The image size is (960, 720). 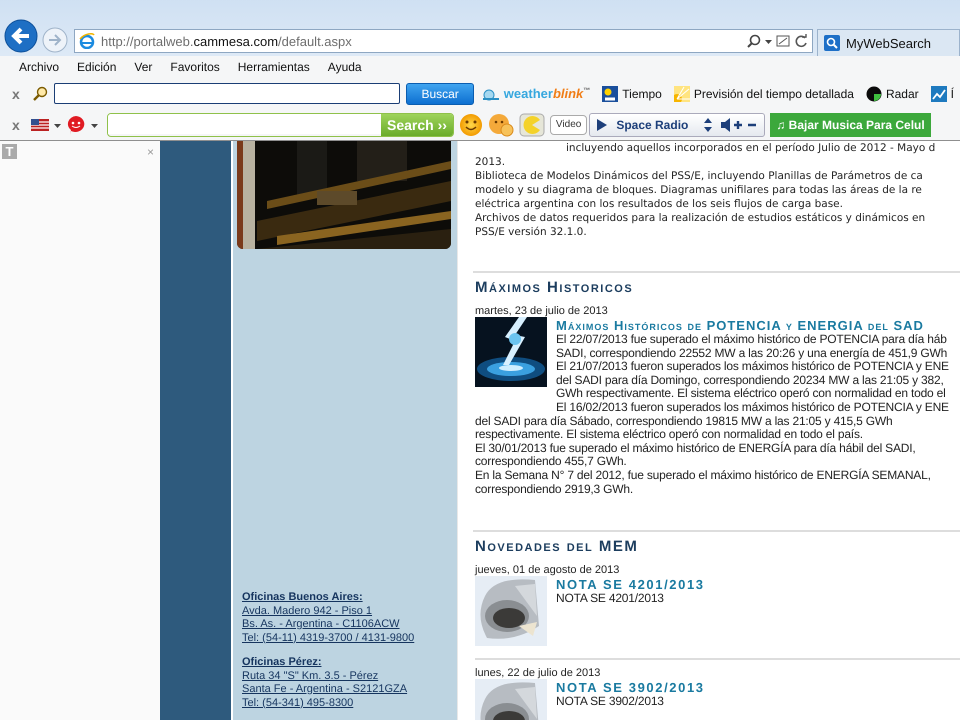 I want to click on back-button, so click(x=21, y=36).